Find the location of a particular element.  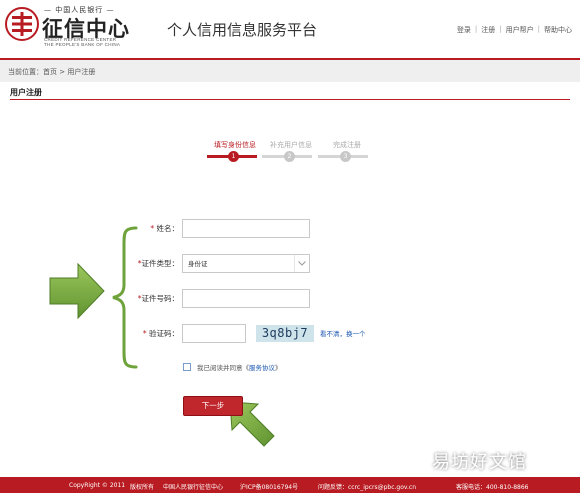

id-number-row: *证件号码： is located at coordinates (220, 298).